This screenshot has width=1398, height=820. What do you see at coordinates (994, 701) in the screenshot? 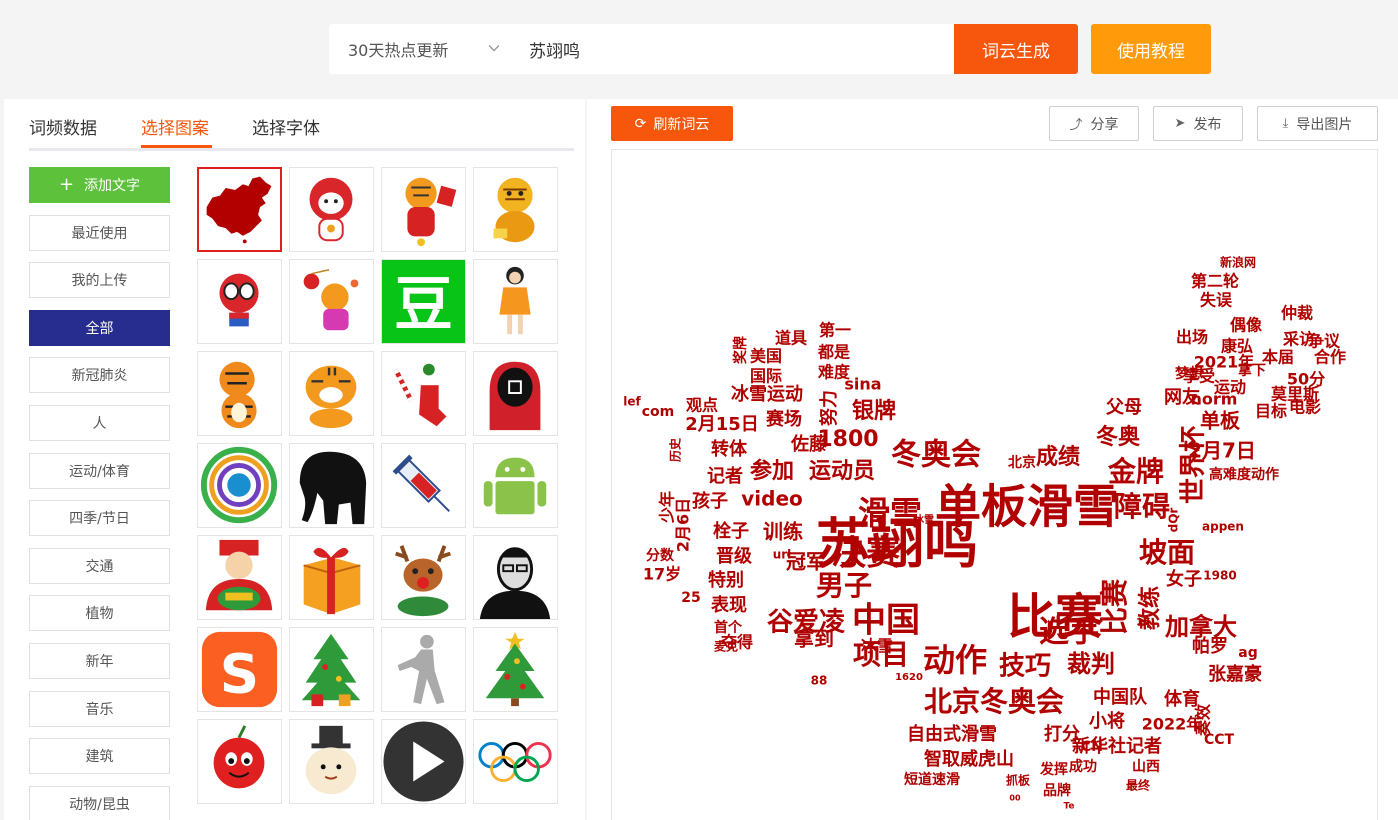
I see `wordcloud-word: 北京冬奥会` at bounding box center [994, 701].